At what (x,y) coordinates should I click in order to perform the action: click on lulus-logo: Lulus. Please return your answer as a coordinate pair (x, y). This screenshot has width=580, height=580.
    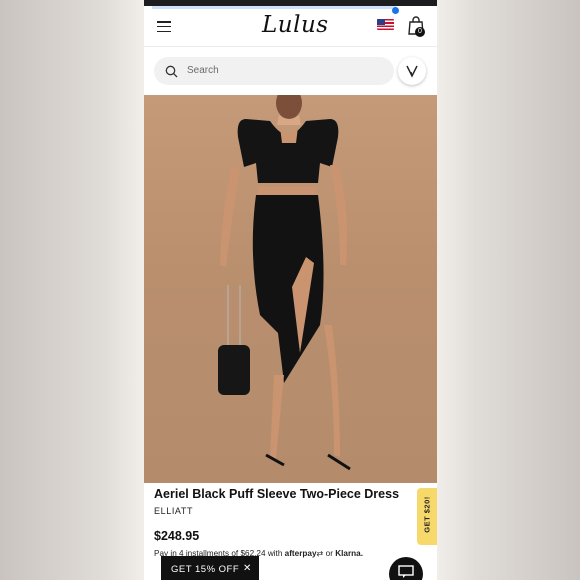
    Looking at the image, I should click on (295, 25).